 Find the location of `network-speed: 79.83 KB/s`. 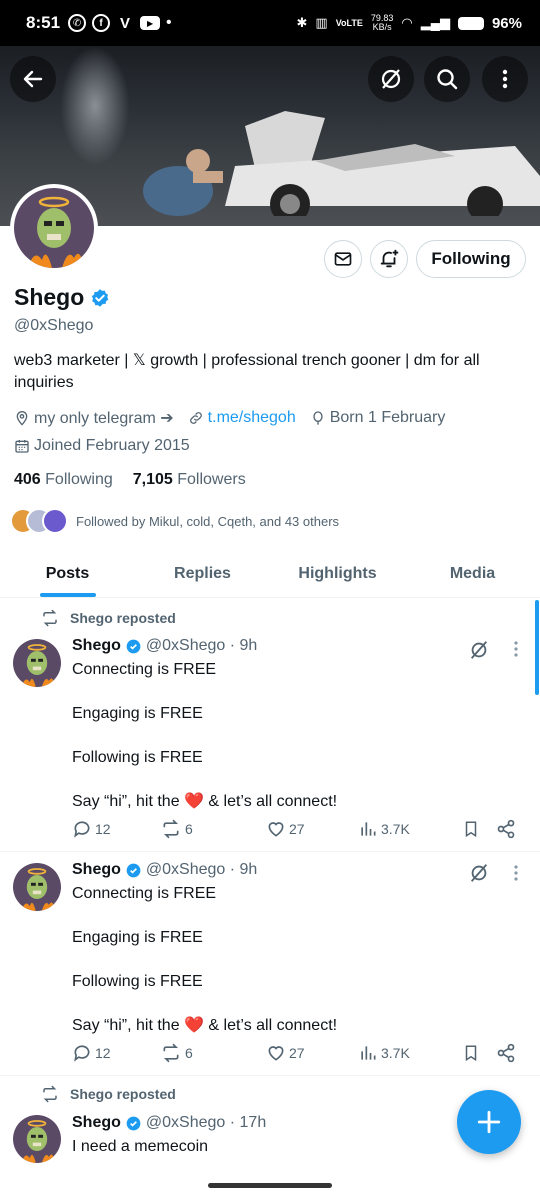

network-speed: 79.83 KB/s is located at coordinates (382, 22).